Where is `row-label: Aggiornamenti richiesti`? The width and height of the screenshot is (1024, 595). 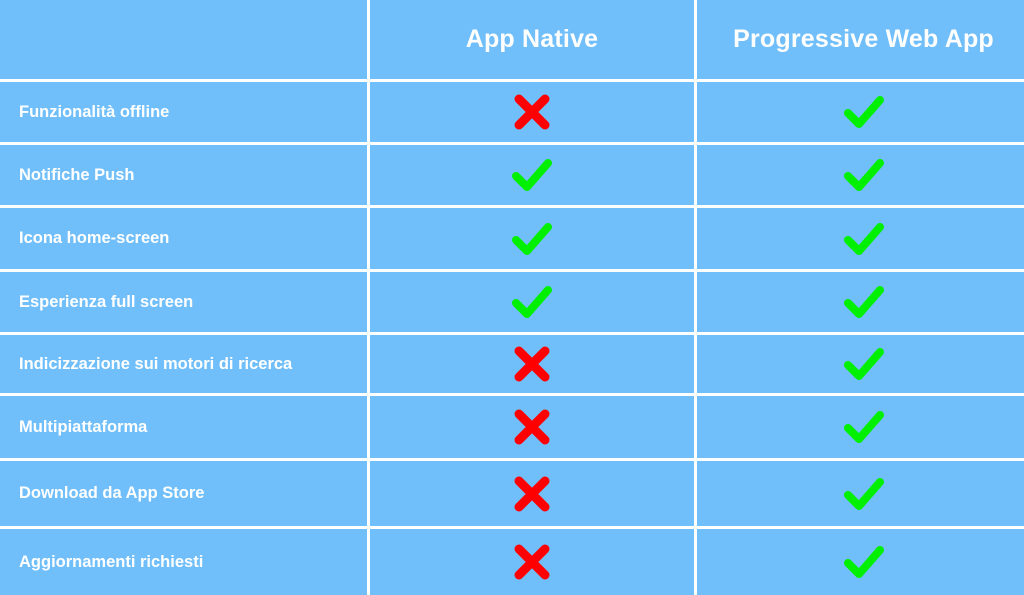 row-label: Aggiornamenti richiesti is located at coordinates (183, 562).